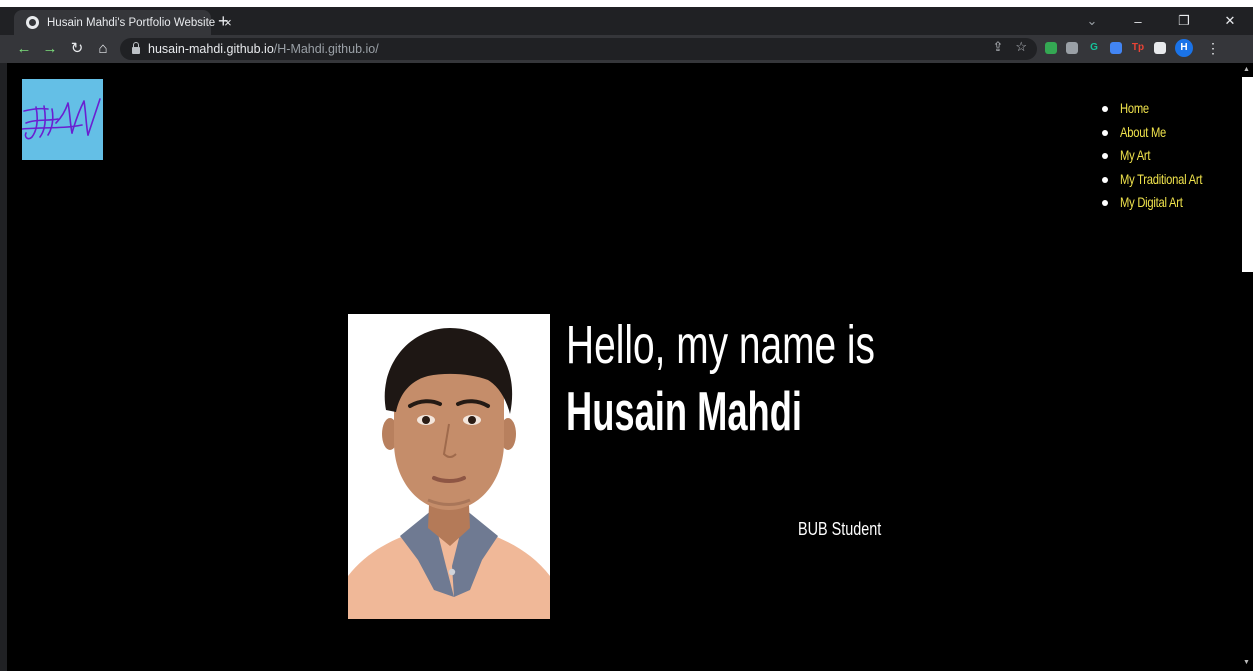 The image size is (1253, 671). I want to click on page-scrollbar: ▲ ▼, so click(1247, 367).